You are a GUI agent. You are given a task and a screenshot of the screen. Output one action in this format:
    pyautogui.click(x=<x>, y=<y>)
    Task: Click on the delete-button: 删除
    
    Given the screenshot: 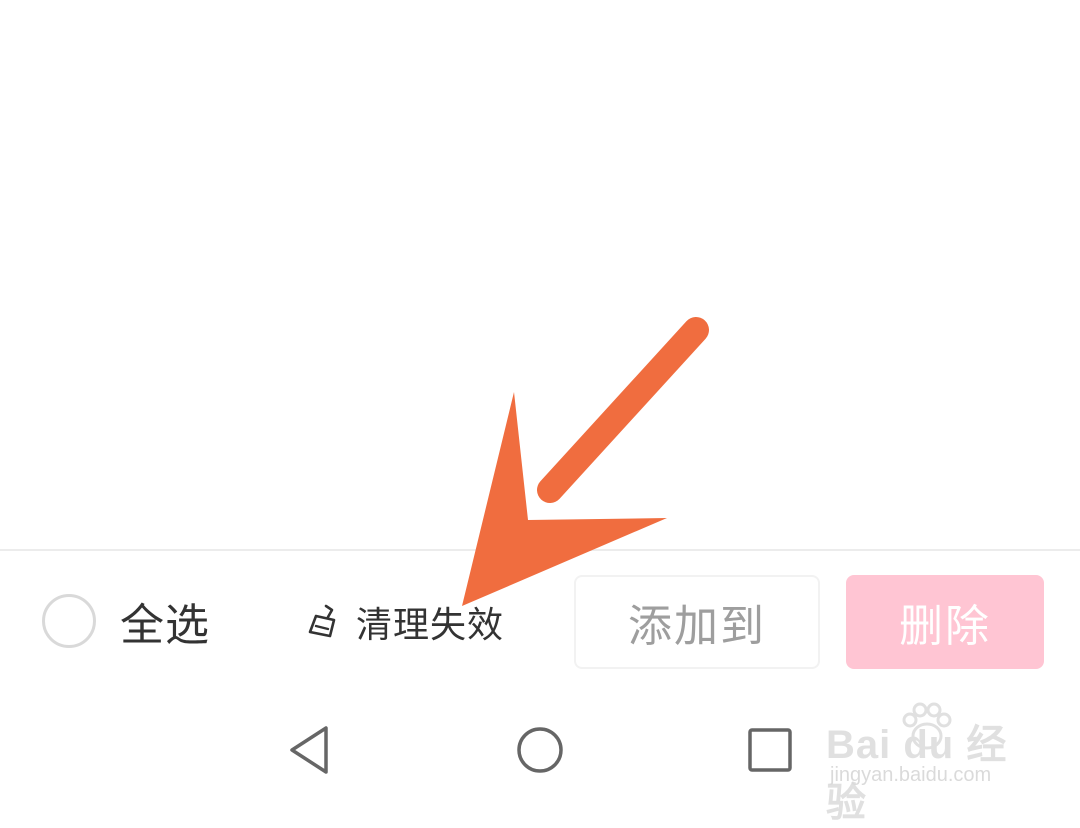 What is the action you would take?
    pyautogui.click(x=945, y=622)
    